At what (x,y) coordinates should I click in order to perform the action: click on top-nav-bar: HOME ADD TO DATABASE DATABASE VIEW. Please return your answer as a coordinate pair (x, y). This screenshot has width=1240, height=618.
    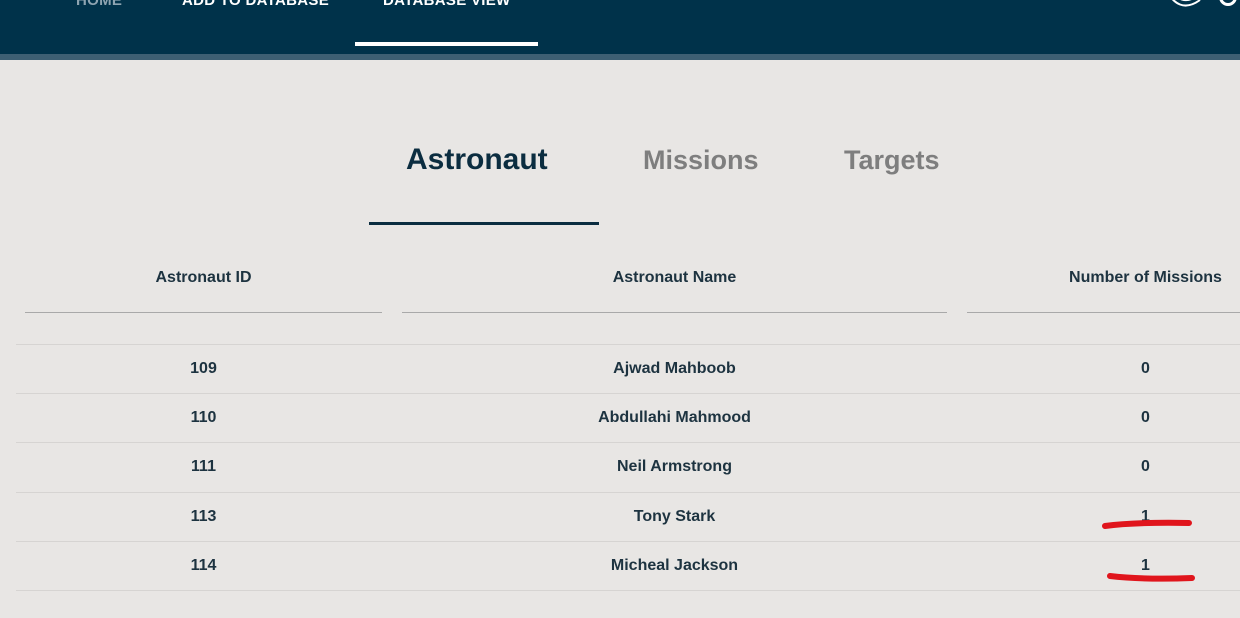
    Looking at the image, I should click on (620, 27).